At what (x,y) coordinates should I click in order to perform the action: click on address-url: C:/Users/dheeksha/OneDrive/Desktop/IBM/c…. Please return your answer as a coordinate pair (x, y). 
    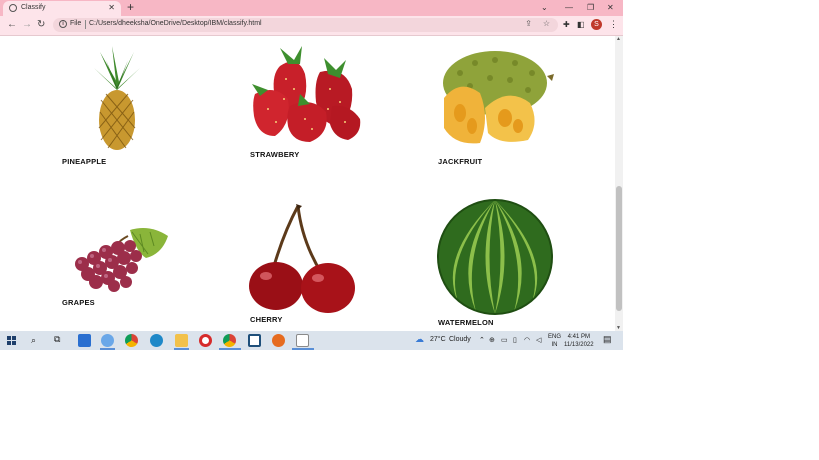
    Looking at the image, I should click on (175, 23).